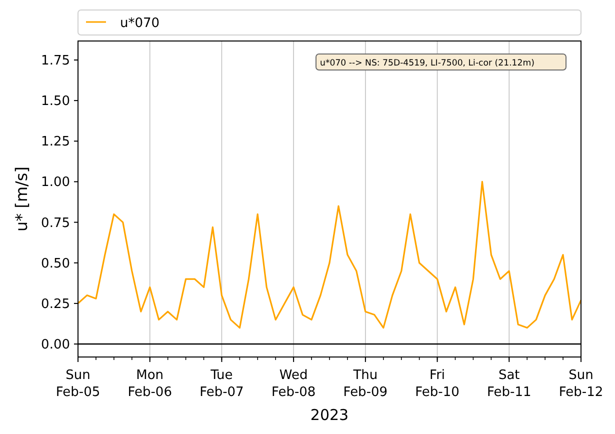 The width and height of the screenshot is (615, 434). Describe the element at coordinates (581, 384) in the screenshot. I see `x-tick-label: Sun Feb-12` at that location.